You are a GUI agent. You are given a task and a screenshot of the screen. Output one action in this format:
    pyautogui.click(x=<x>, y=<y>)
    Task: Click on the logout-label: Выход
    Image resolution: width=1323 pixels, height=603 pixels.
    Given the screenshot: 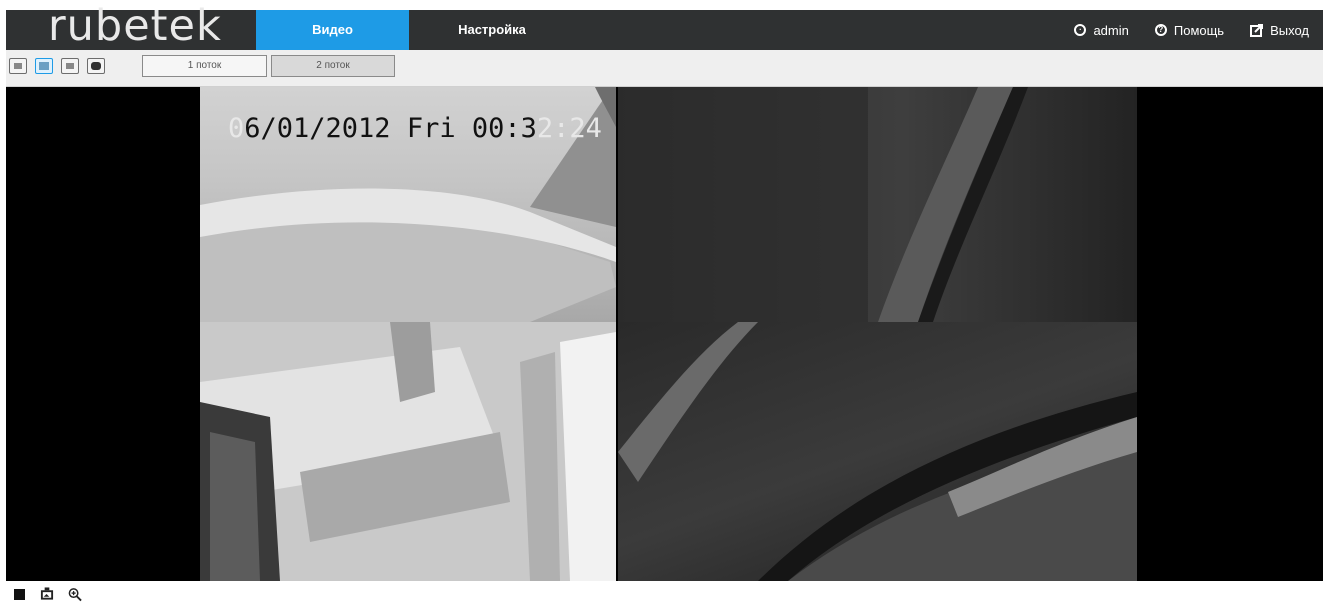 What is the action you would take?
    pyautogui.click(x=1289, y=30)
    